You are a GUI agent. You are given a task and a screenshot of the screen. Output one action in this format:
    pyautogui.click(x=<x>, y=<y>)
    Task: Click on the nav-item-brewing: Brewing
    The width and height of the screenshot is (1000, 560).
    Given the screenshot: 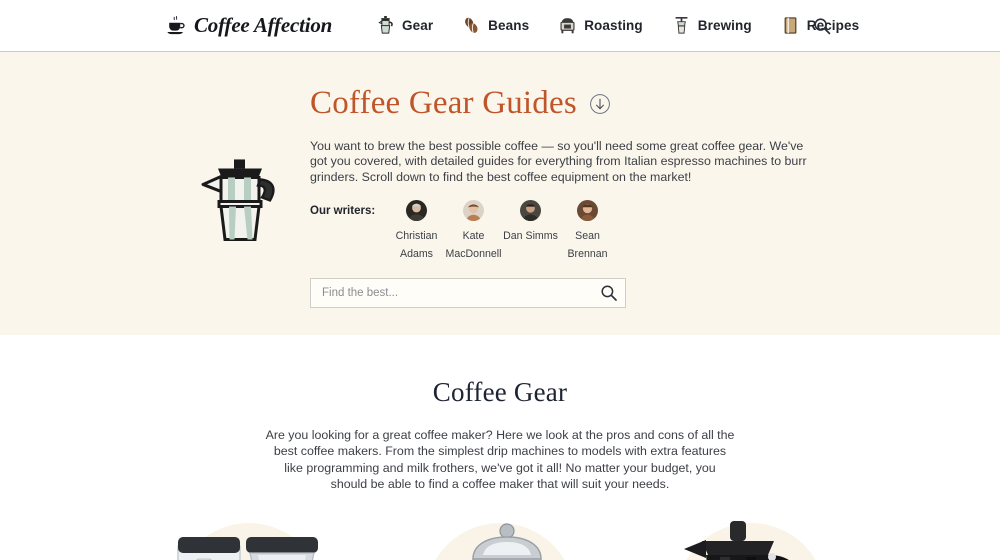 What is the action you would take?
    pyautogui.click(x=712, y=25)
    